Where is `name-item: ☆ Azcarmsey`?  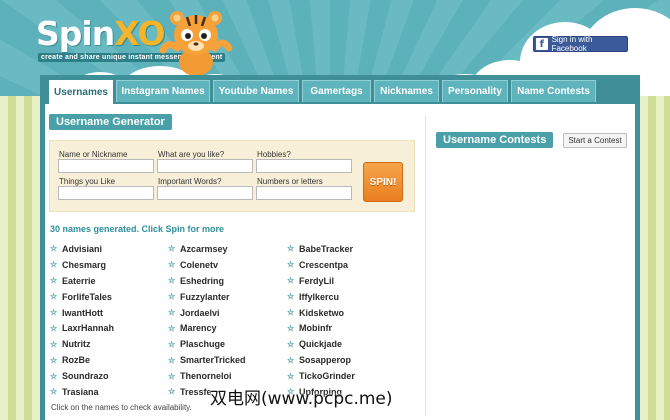 name-item: ☆ Azcarmsey is located at coordinates (225, 249).